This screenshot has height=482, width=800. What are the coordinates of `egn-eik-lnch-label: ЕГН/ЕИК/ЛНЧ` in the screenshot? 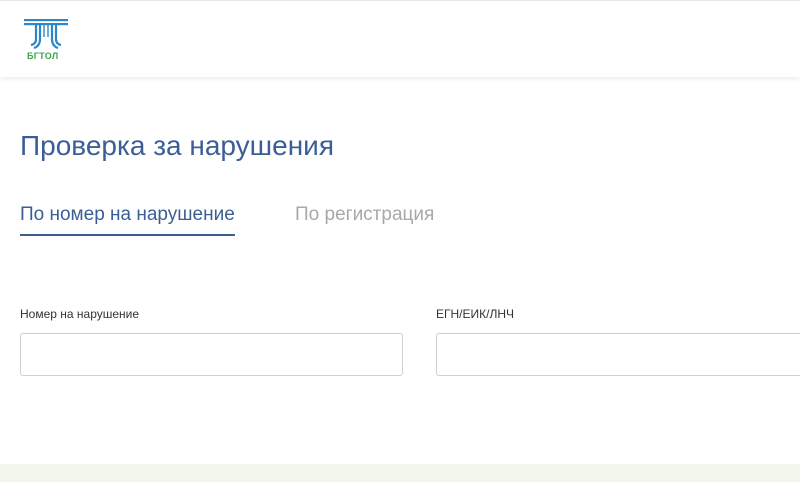 It's located at (475, 314).